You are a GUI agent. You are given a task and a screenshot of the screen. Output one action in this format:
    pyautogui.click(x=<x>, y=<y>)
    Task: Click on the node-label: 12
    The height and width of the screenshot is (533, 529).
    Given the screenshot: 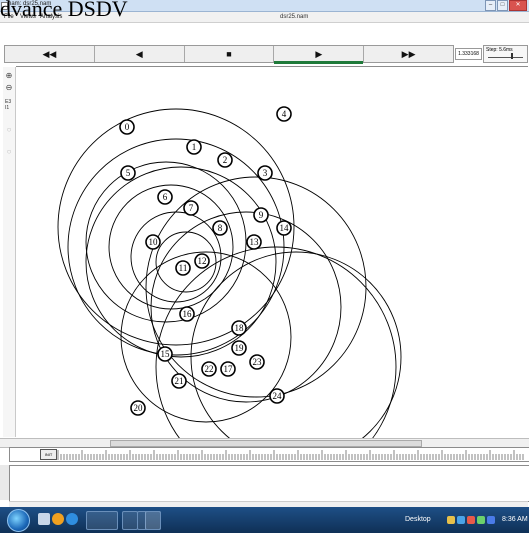 What is the action you would take?
    pyautogui.click(x=202, y=261)
    